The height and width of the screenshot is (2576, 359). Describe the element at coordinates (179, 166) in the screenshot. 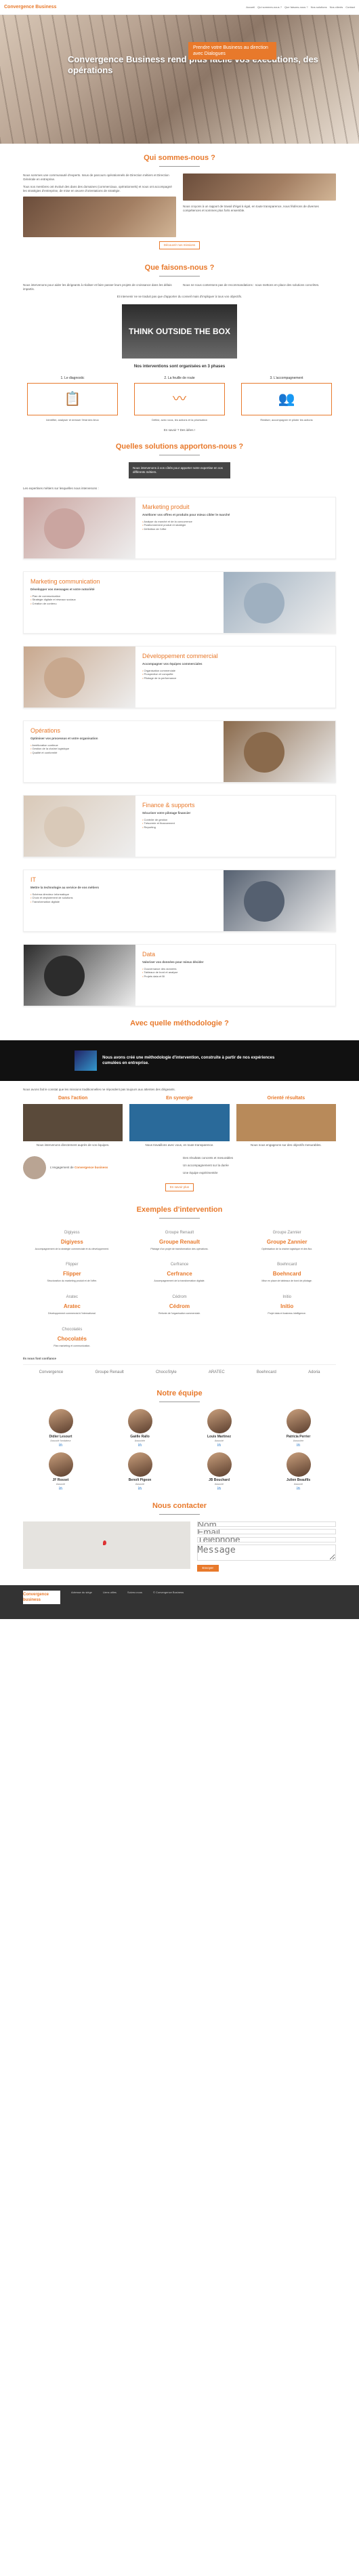

I see `divider` at that location.